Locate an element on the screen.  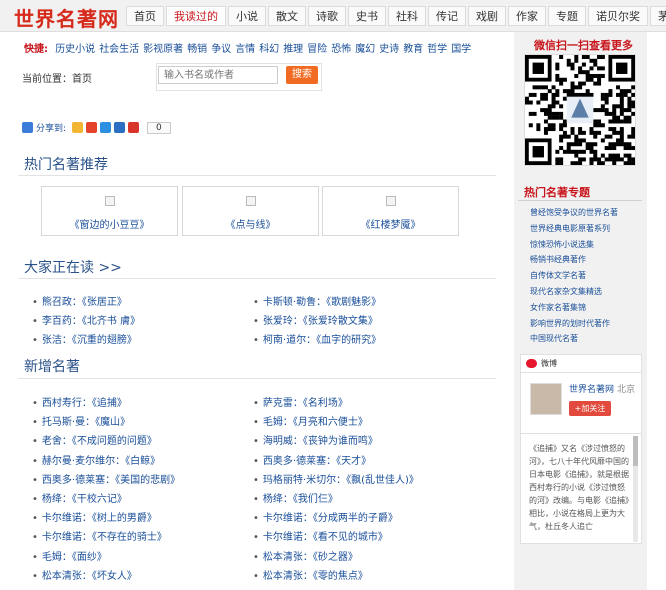
quick-link: 魔幻 is located at coordinates (365, 49).